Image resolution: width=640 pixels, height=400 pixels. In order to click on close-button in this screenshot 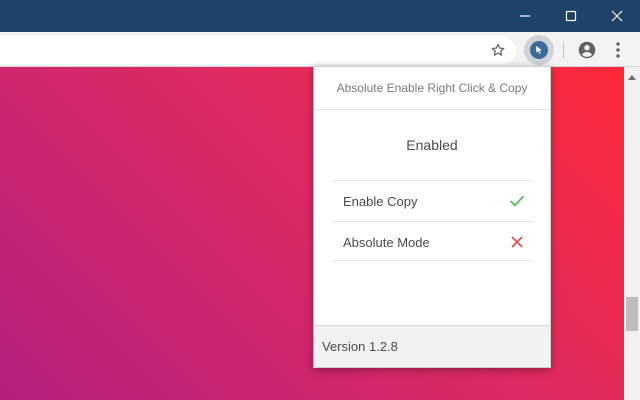, I will do `click(617, 16)`.